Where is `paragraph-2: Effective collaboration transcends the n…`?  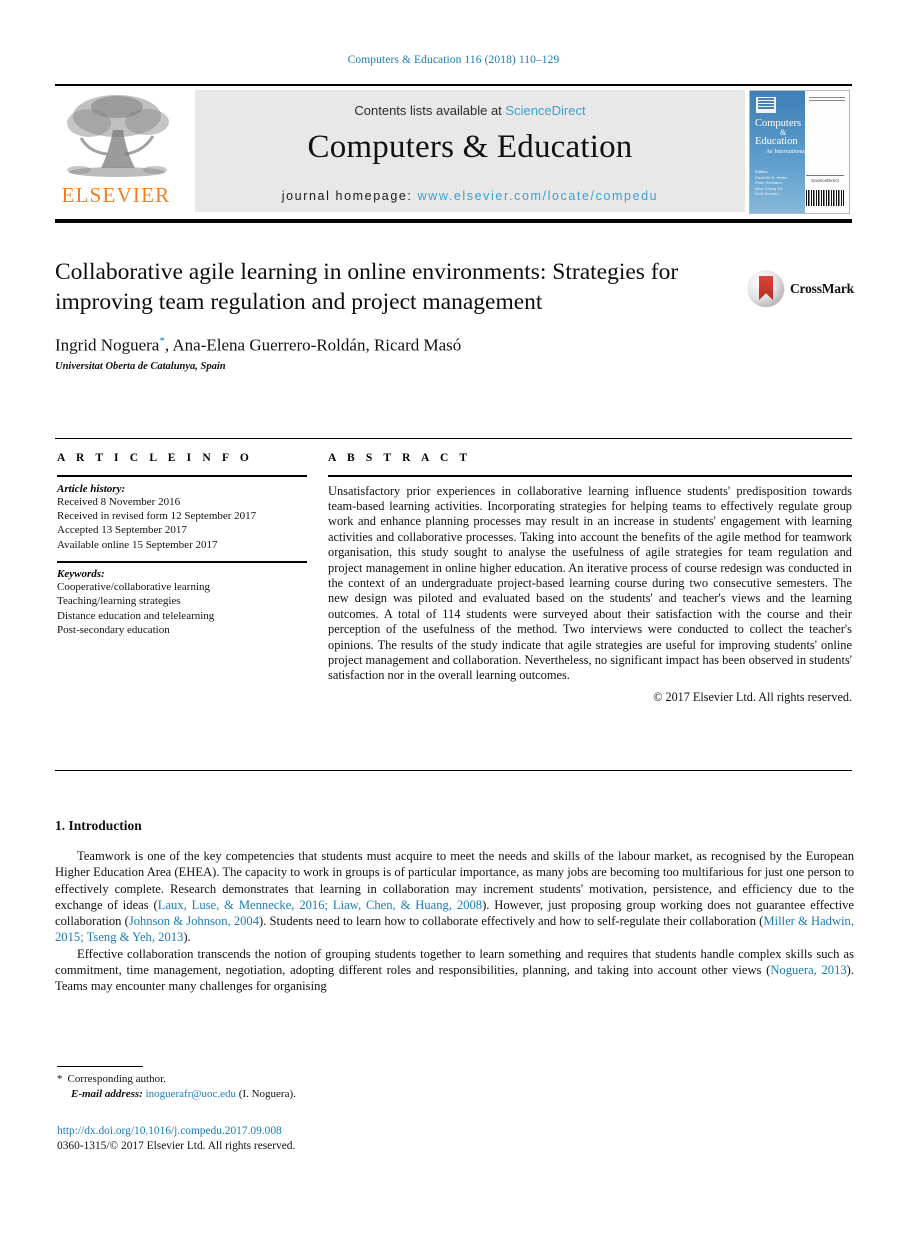 paragraph-2: Effective collaboration transcends the n… is located at coordinates (454, 970).